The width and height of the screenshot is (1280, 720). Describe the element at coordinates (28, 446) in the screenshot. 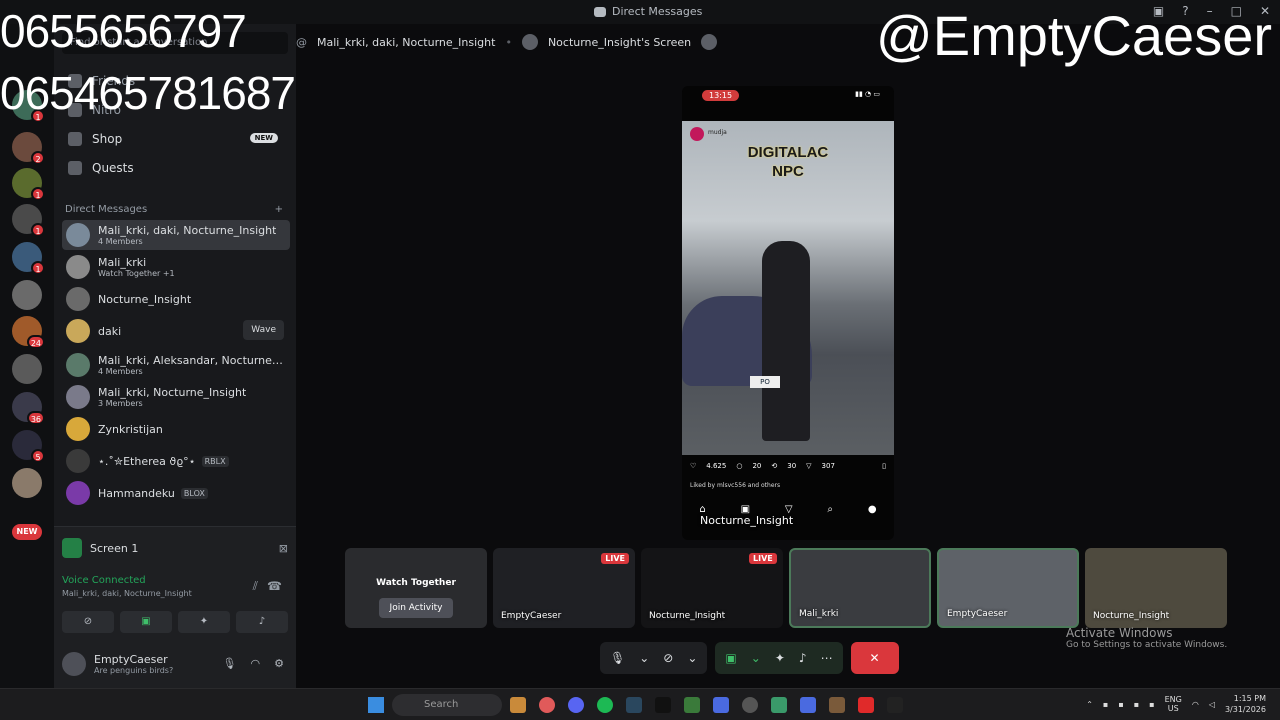

I see `server-icon: 5` at that location.